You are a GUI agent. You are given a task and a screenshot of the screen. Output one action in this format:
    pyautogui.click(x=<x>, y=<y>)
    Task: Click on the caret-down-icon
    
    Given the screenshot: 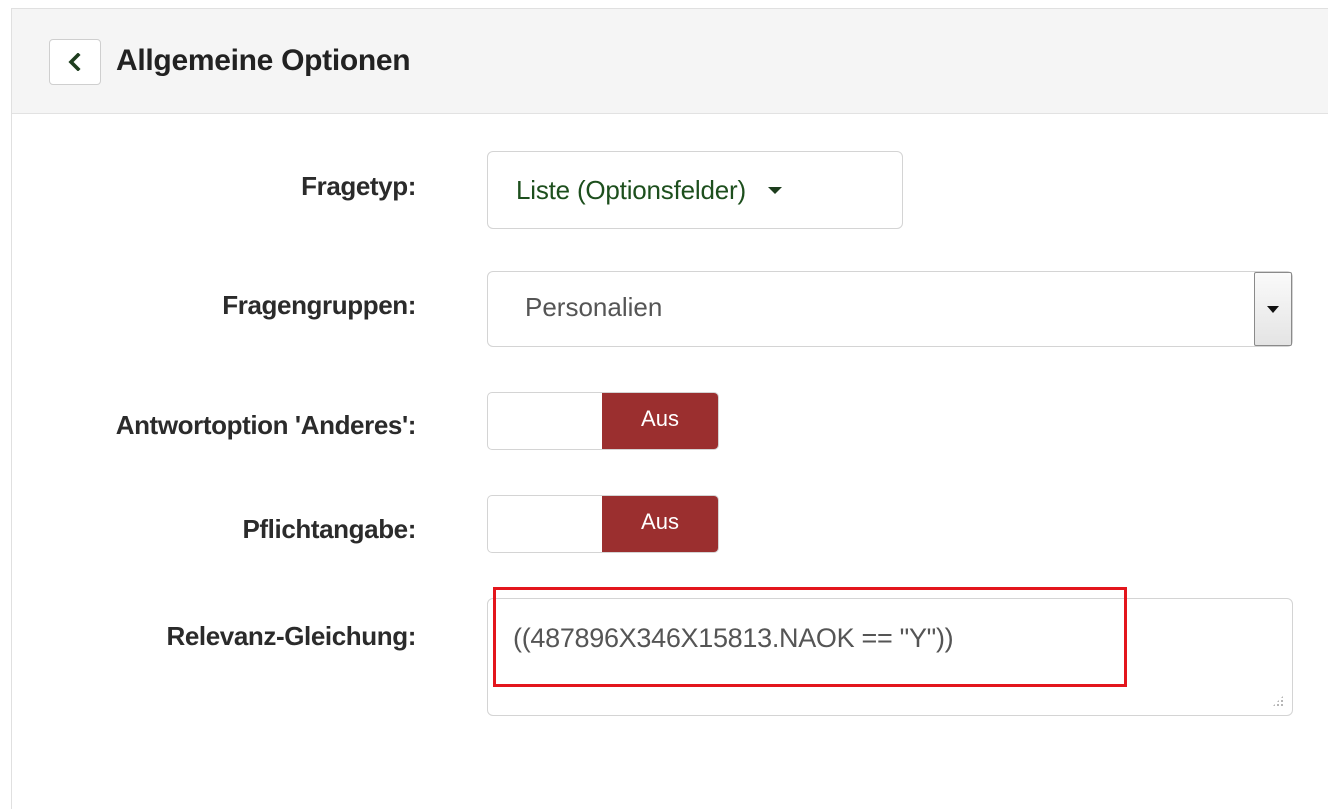 What is the action you would take?
    pyautogui.click(x=774, y=190)
    